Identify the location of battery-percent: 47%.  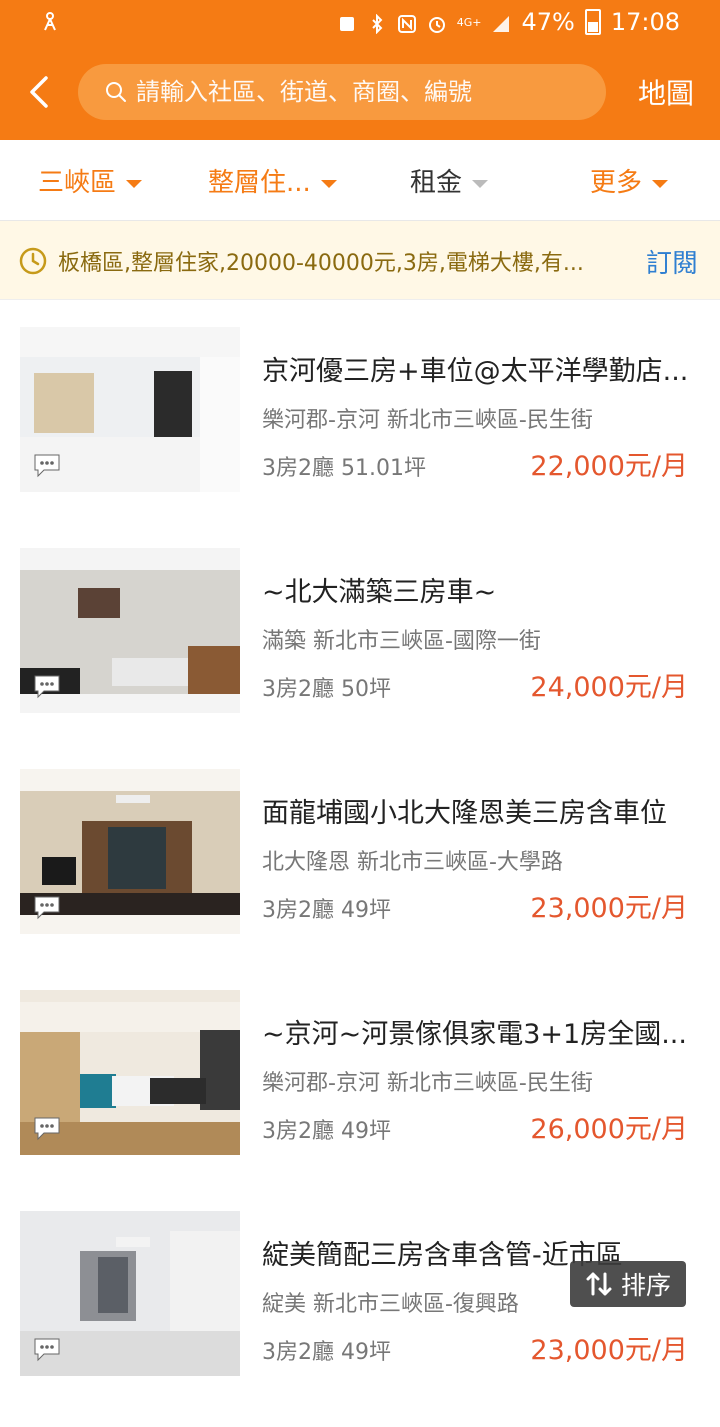
(548, 22).